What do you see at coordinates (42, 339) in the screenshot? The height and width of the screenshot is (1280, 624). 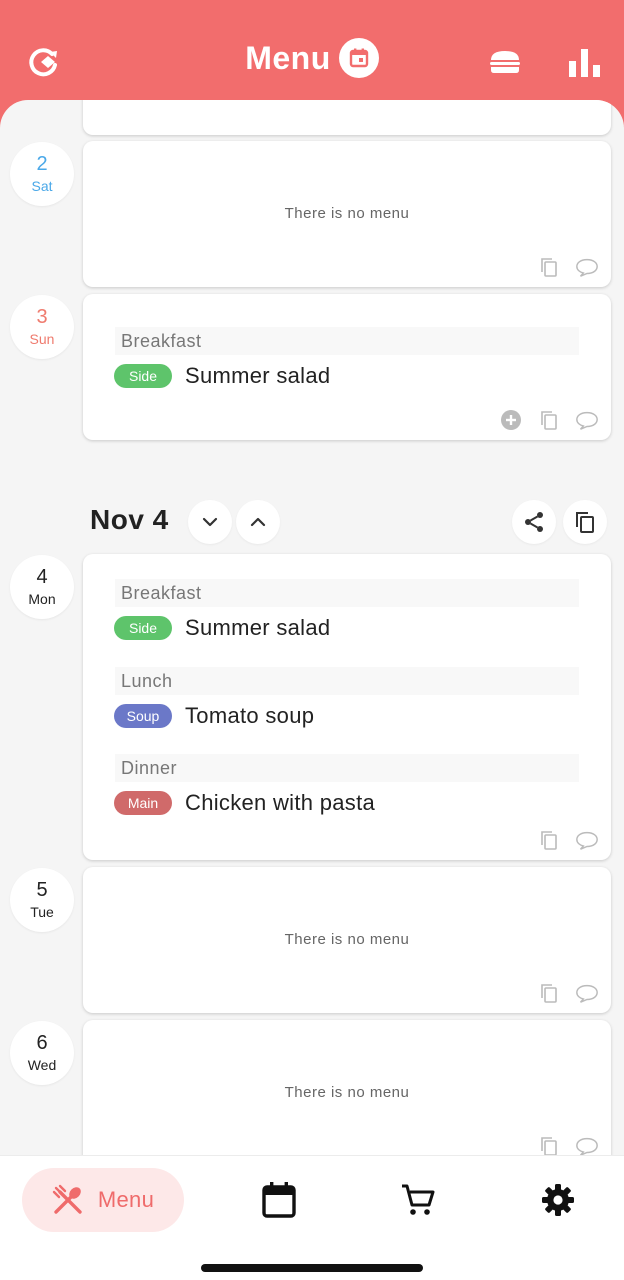 I see `day-weekday: Sun` at bounding box center [42, 339].